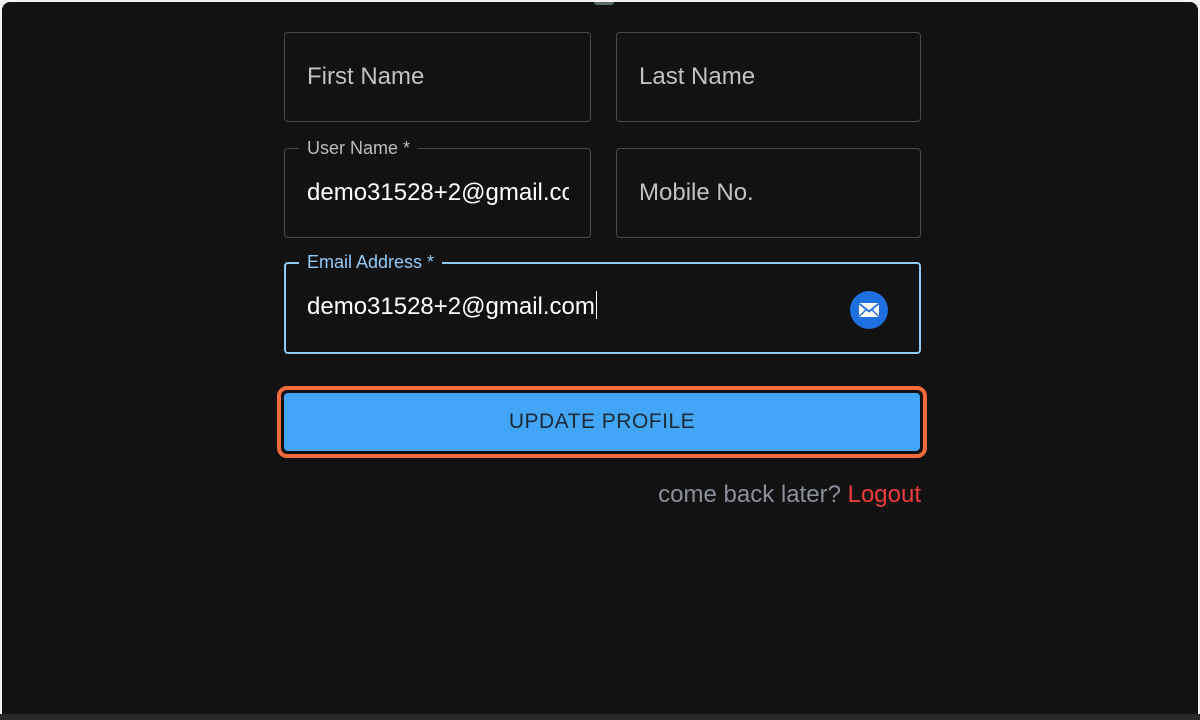  I want to click on user-name-value: demo31528+2@gmail.com, so click(438, 192).